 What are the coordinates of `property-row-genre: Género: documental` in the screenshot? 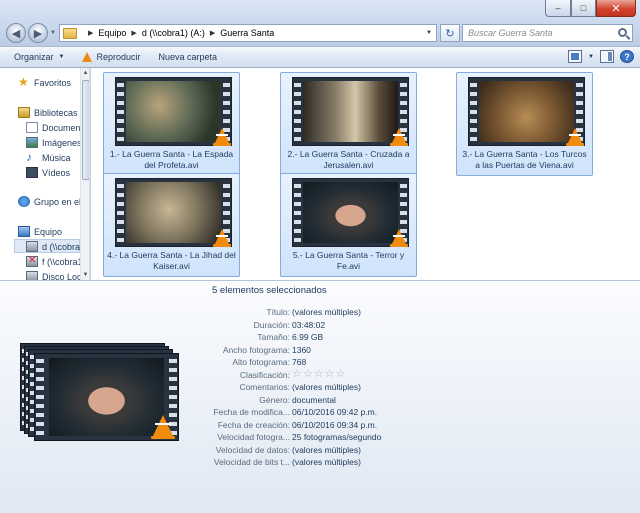 It's located at (390, 401).